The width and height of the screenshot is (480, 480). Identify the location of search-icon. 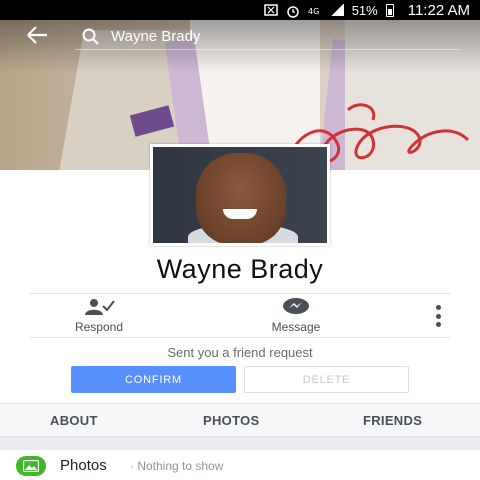
(91, 37).